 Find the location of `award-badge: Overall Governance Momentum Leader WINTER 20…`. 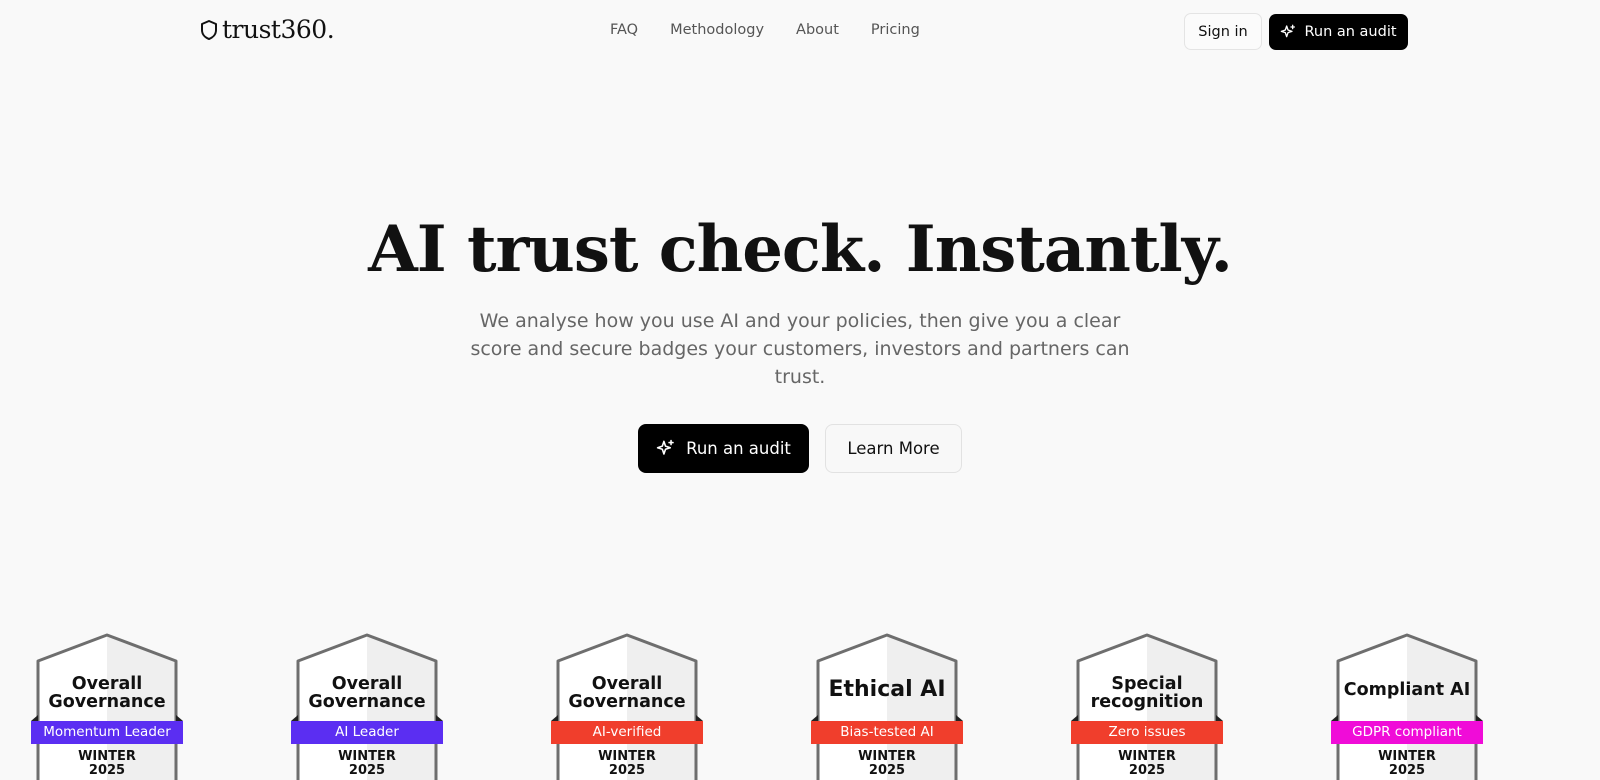

award-badge: Overall Governance Momentum Leader WINTER 20… is located at coordinates (107, 706).